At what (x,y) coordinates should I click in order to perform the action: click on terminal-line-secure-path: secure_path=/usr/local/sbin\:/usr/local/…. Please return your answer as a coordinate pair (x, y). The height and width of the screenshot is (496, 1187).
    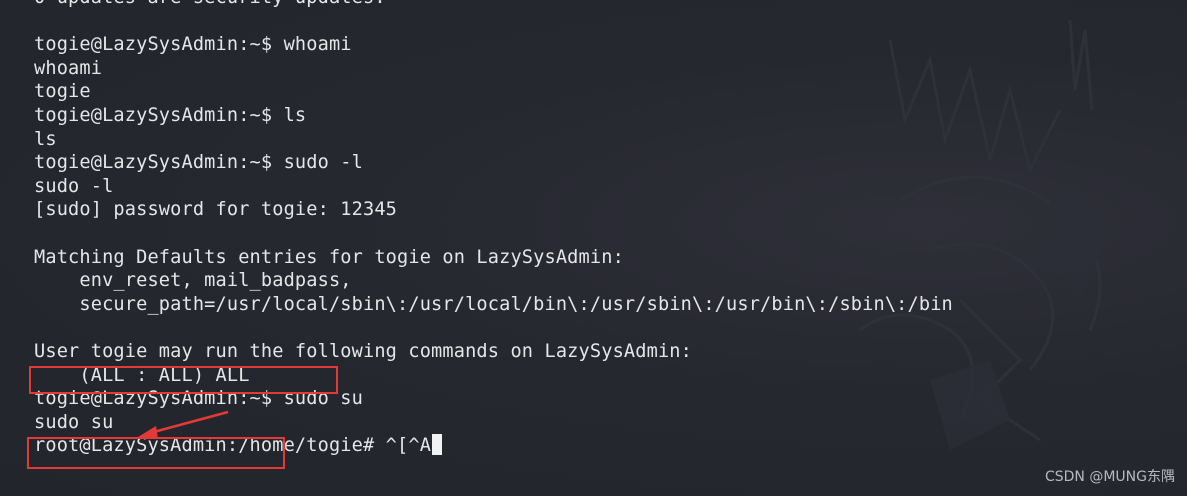
    Looking at the image, I should click on (493, 304).